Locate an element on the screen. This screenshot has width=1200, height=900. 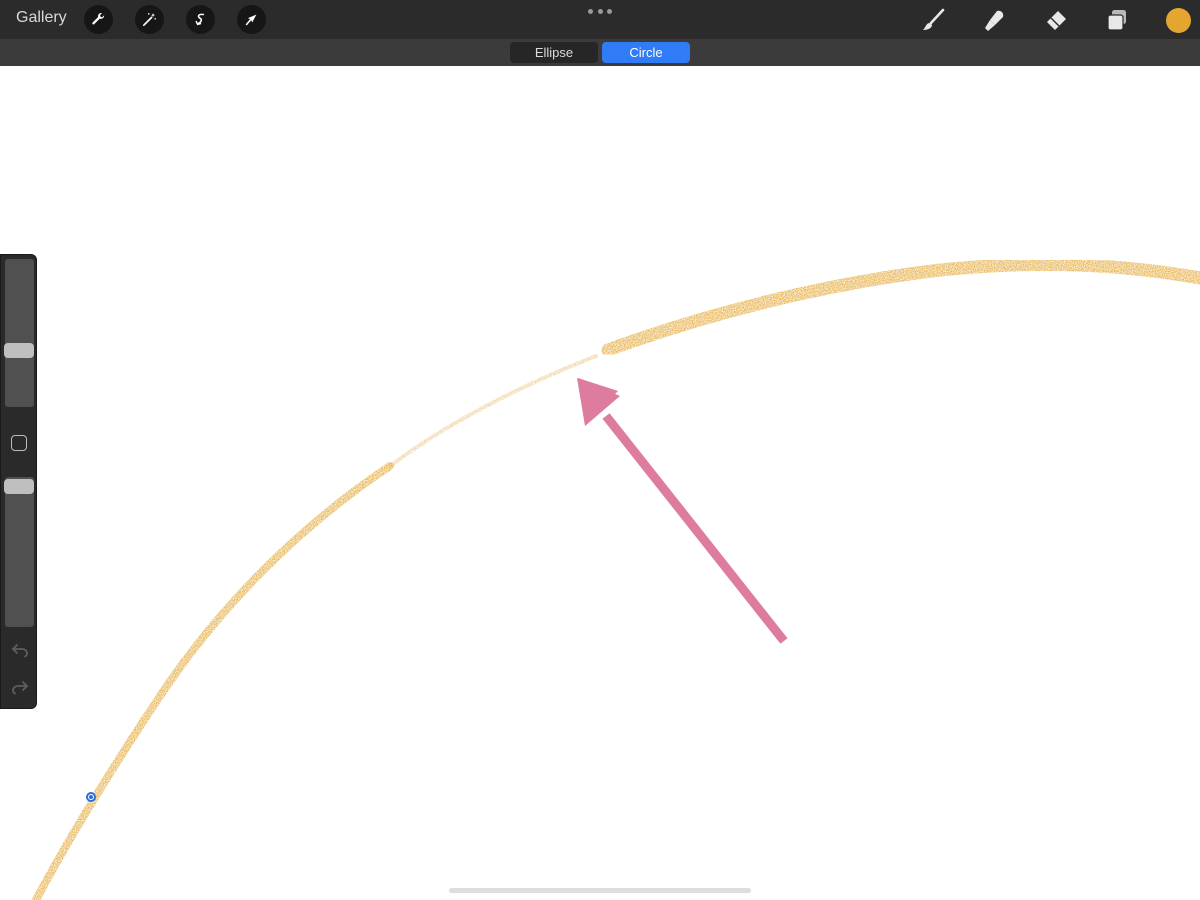
smudge-tool-button is located at coordinates (994, 20).